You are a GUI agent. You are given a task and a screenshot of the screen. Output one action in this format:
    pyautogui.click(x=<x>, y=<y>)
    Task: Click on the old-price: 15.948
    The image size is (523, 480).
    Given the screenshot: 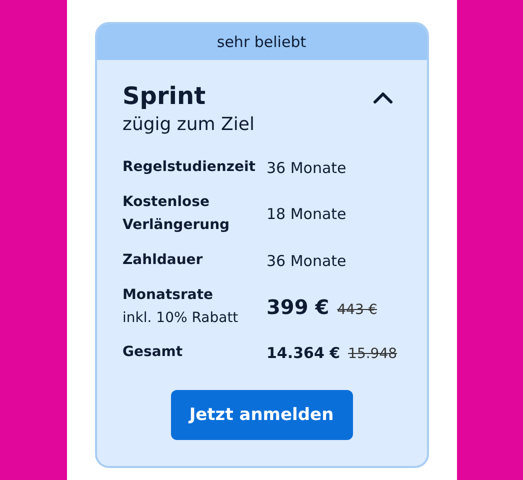 What is the action you would take?
    pyautogui.click(x=373, y=354)
    